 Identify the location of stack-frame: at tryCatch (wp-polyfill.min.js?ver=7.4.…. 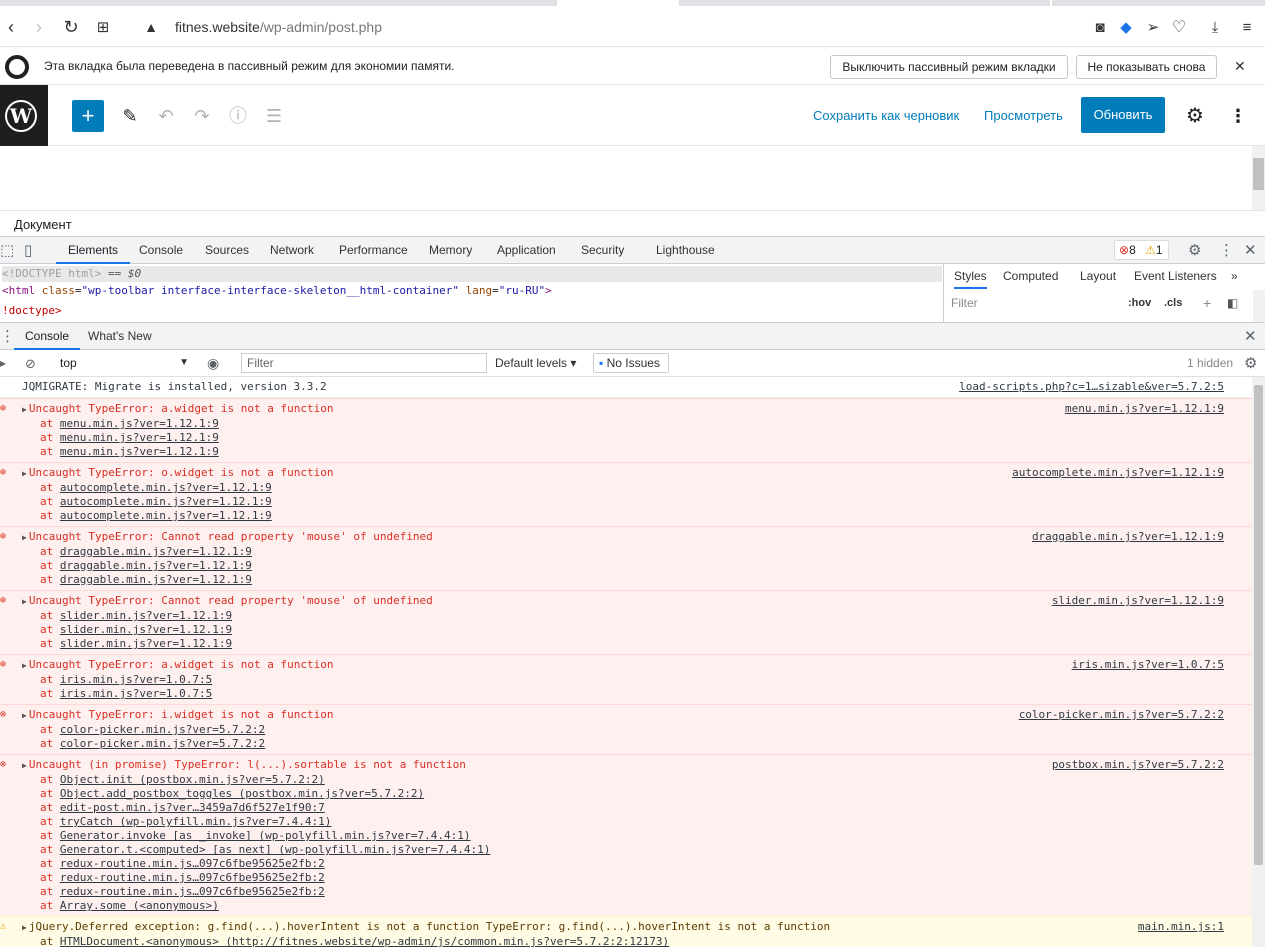
(637, 822).